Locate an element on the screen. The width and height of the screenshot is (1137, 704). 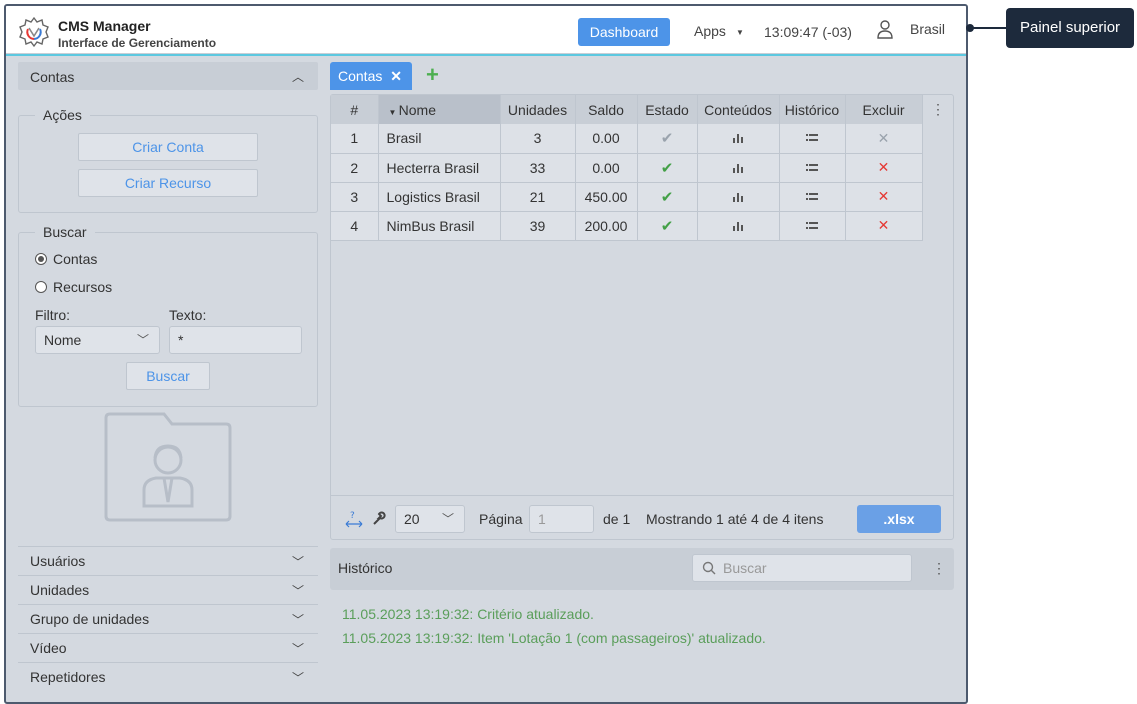
dashboard-button: Dashboard is located at coordinates (624, 32).